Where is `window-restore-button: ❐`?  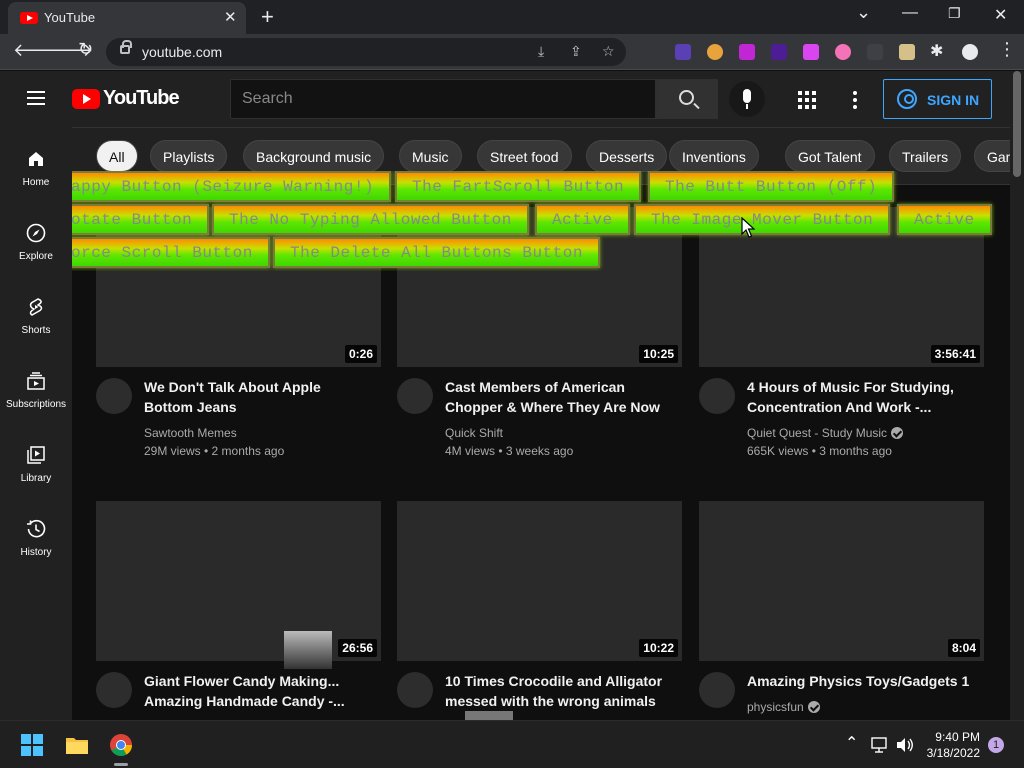
window-restore-button: ❐ is located at coordinates (954, 13).